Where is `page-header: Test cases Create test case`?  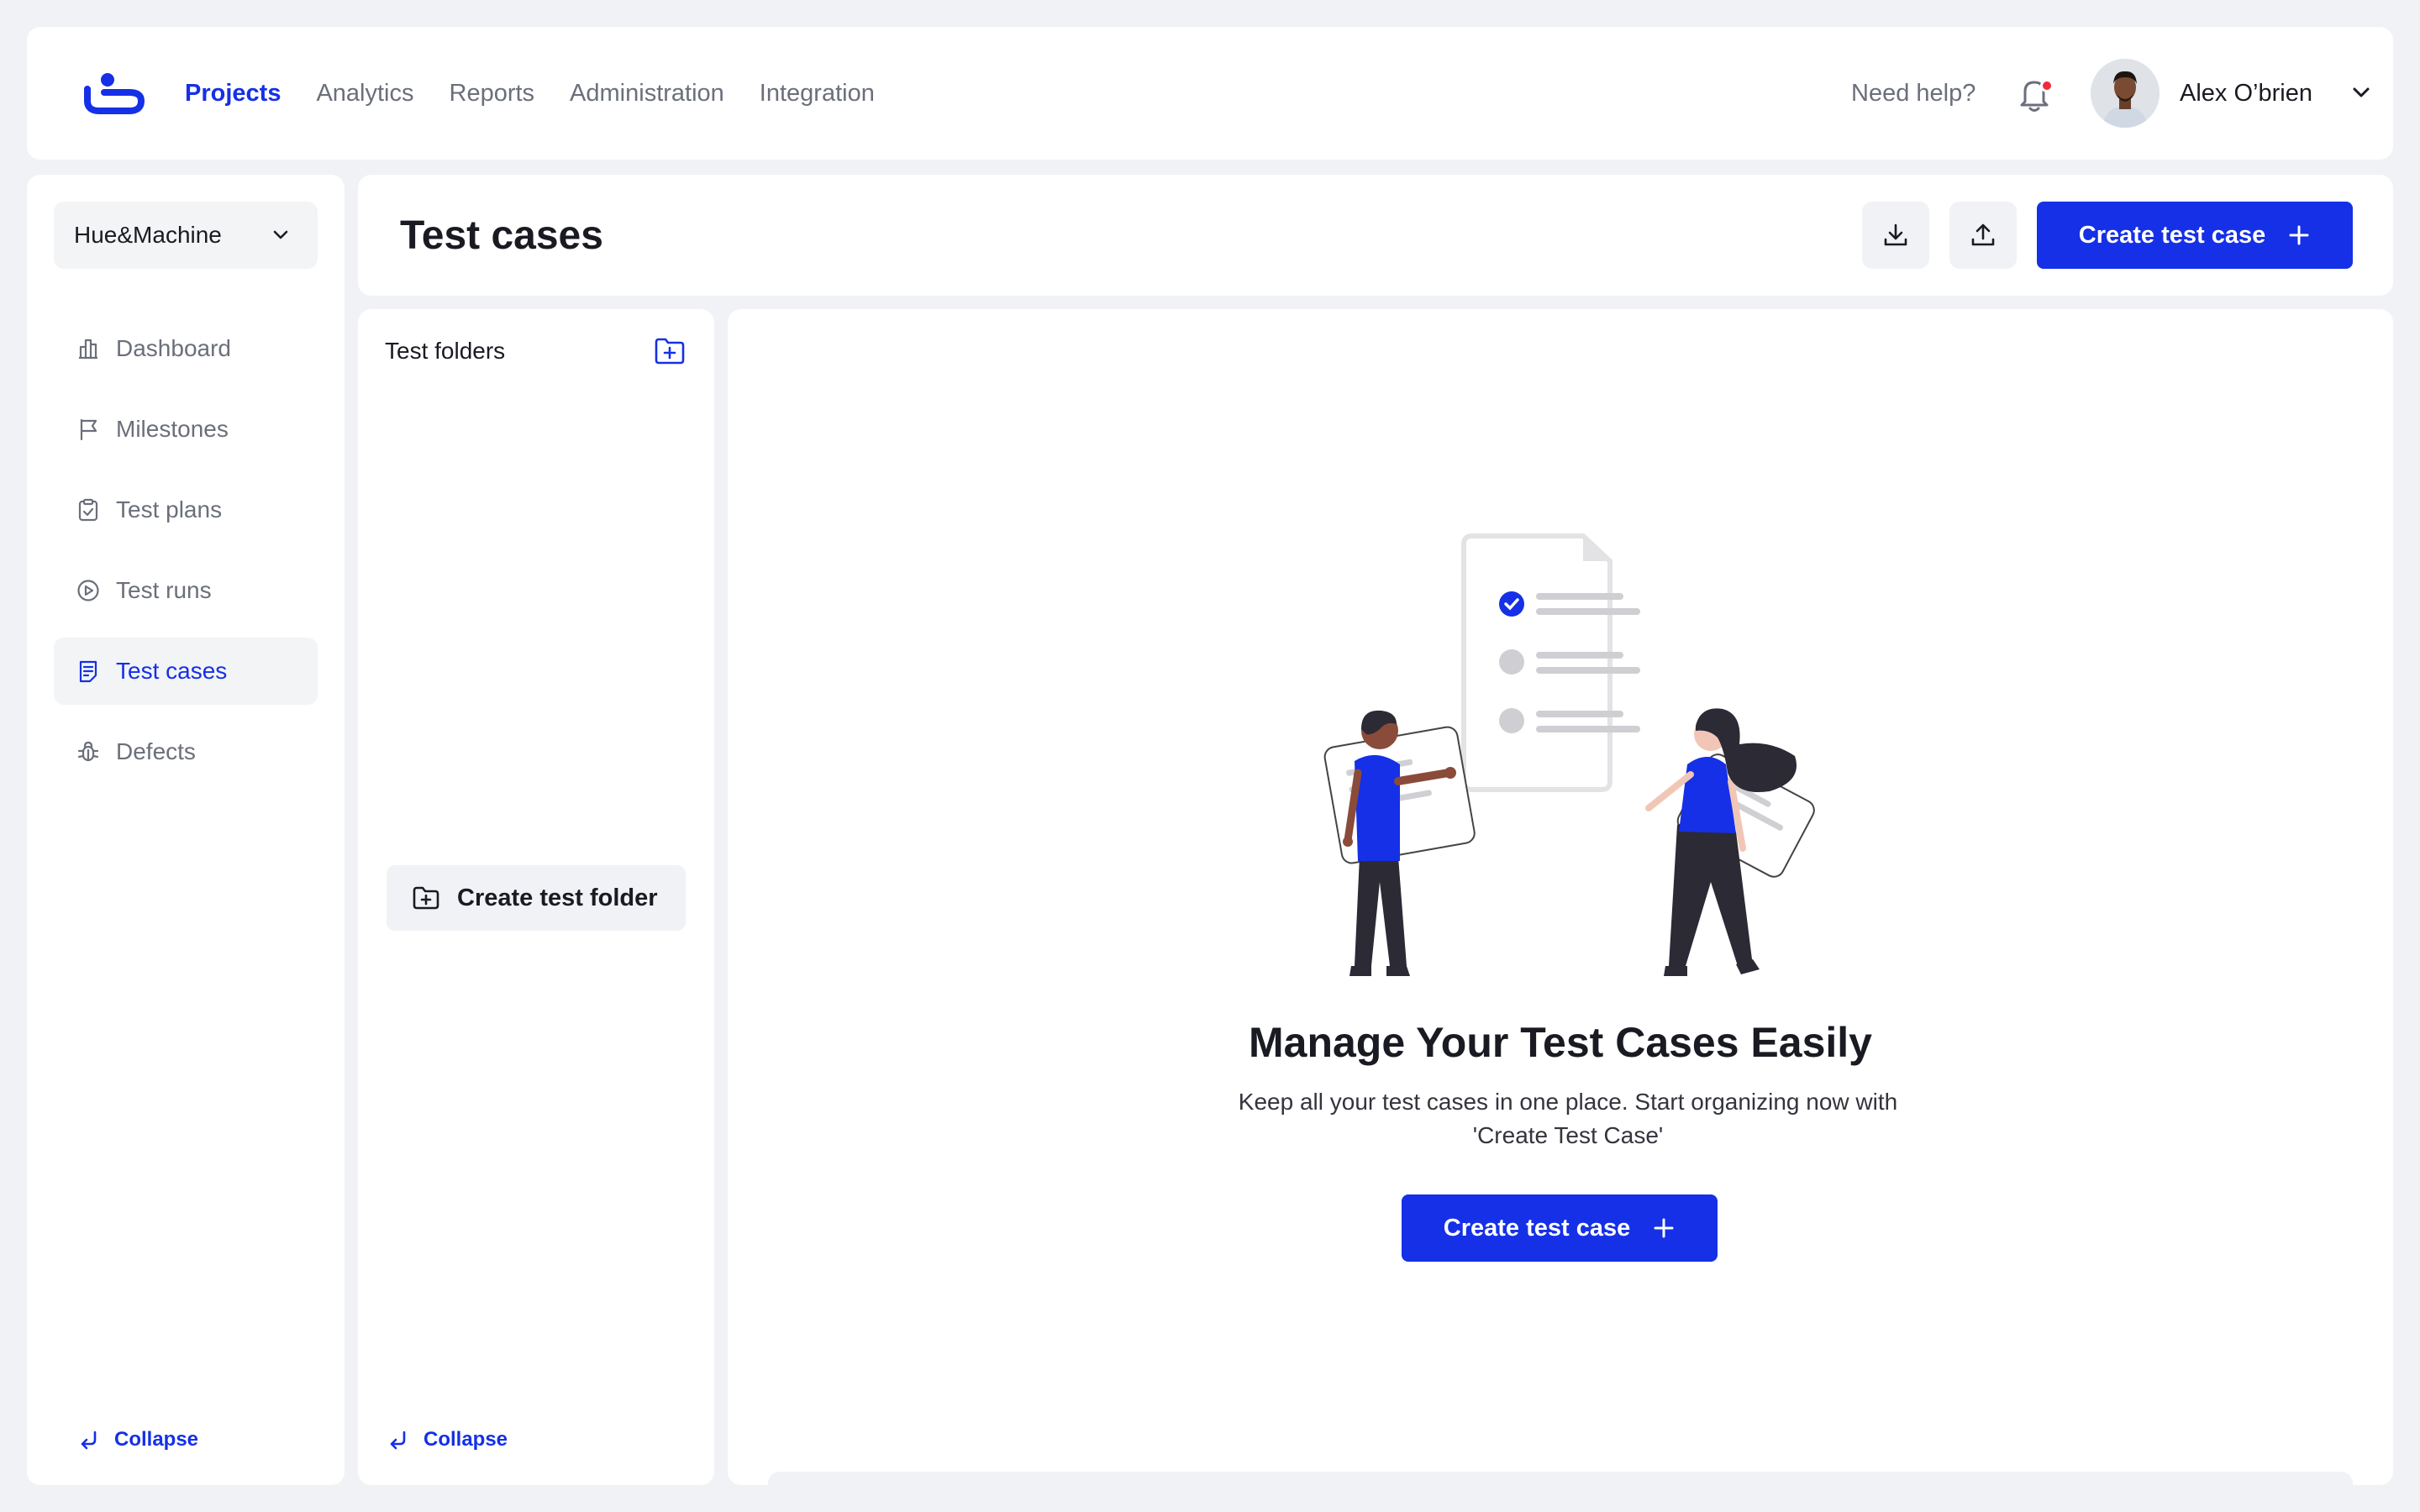
page-header: Test cases Create test case is located at coordinates (1376, 235).